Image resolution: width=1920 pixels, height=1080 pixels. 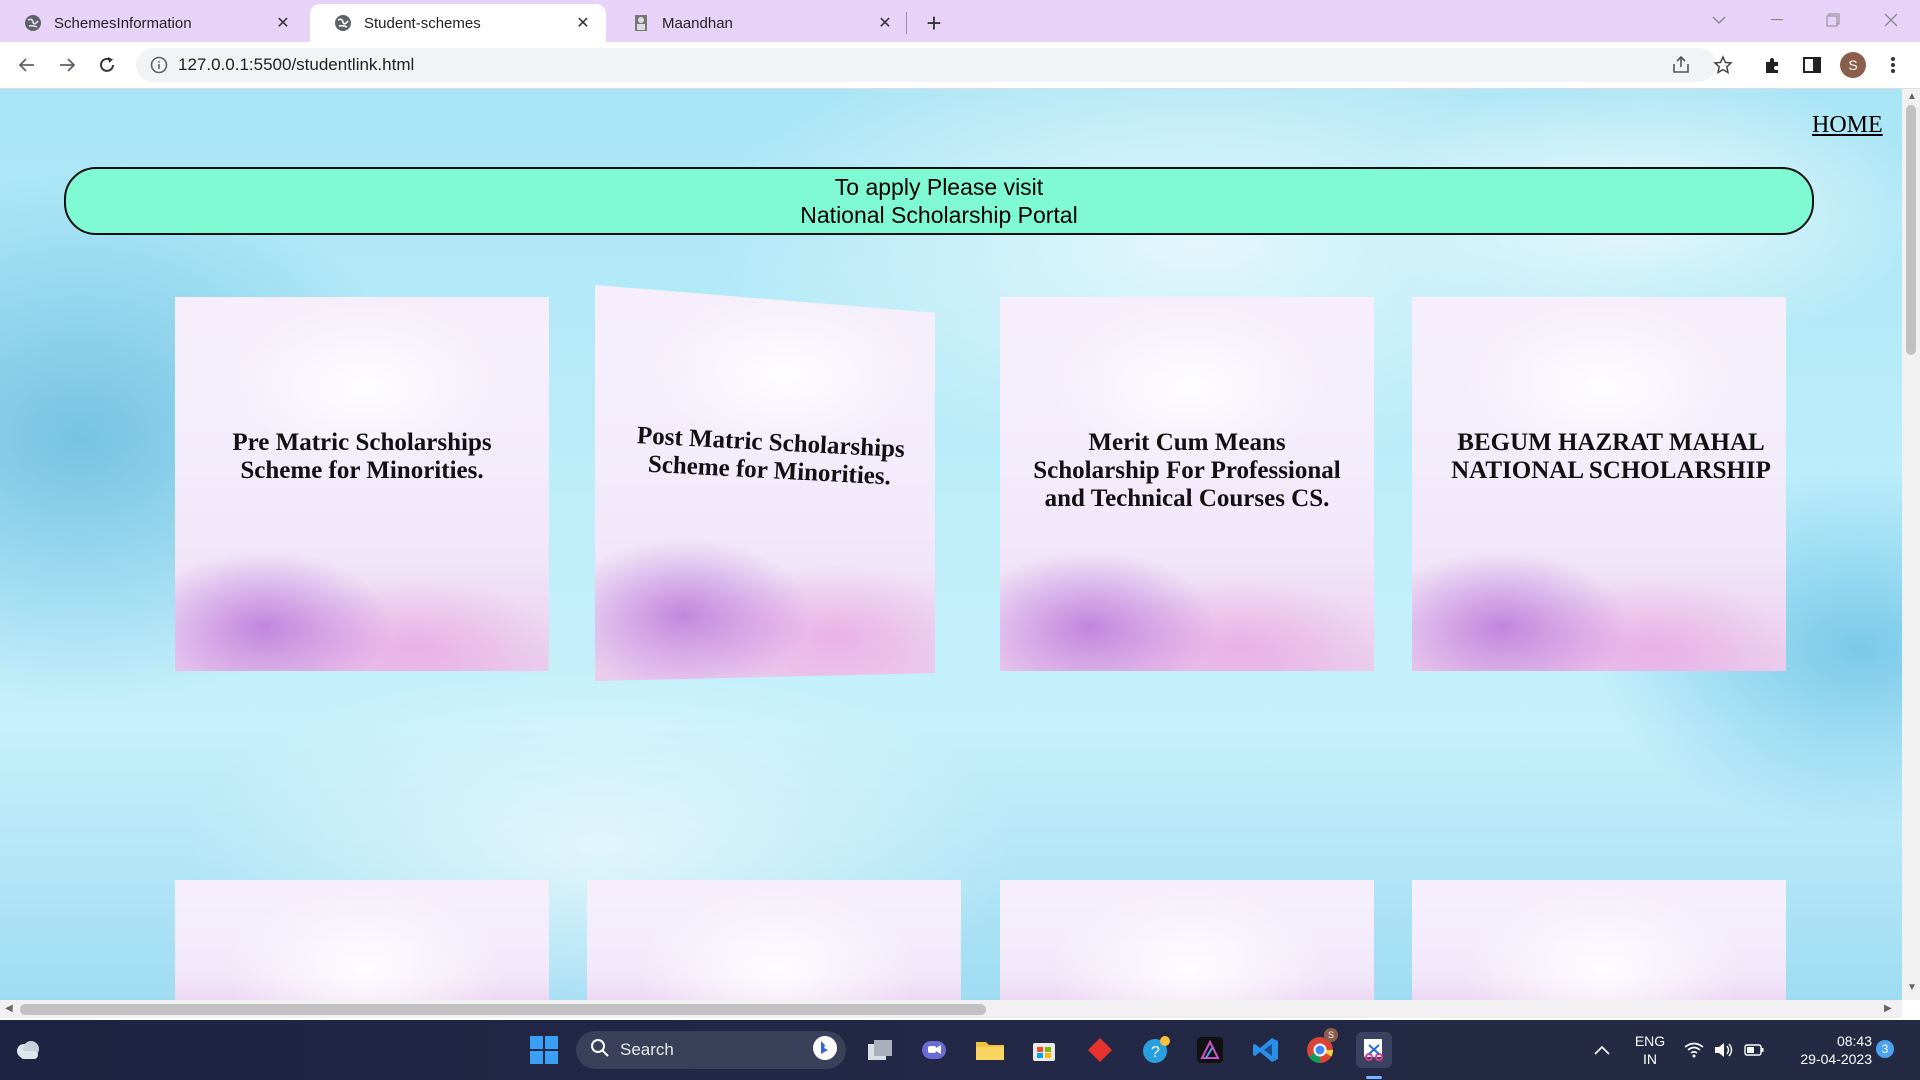 What do you see at coordinates (1374, 1050) in the screenshot?
I see `snipping-tool-icon` at bounding box center [1374, 1050].